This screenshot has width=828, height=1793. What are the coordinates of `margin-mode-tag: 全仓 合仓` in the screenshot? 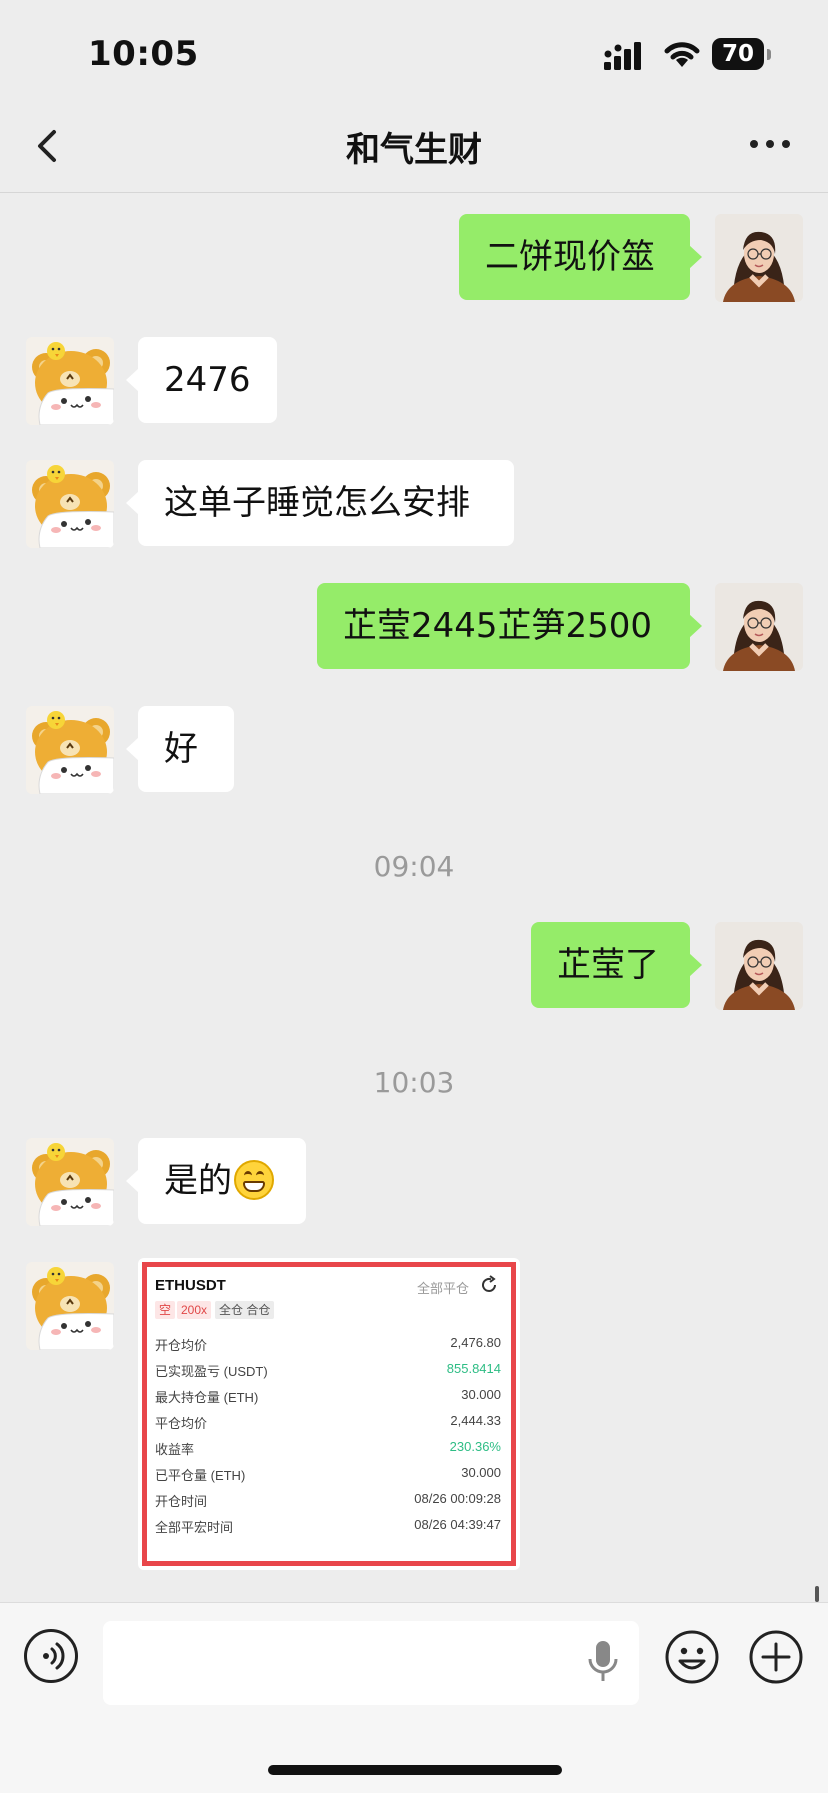 It's located at (245, 1310).